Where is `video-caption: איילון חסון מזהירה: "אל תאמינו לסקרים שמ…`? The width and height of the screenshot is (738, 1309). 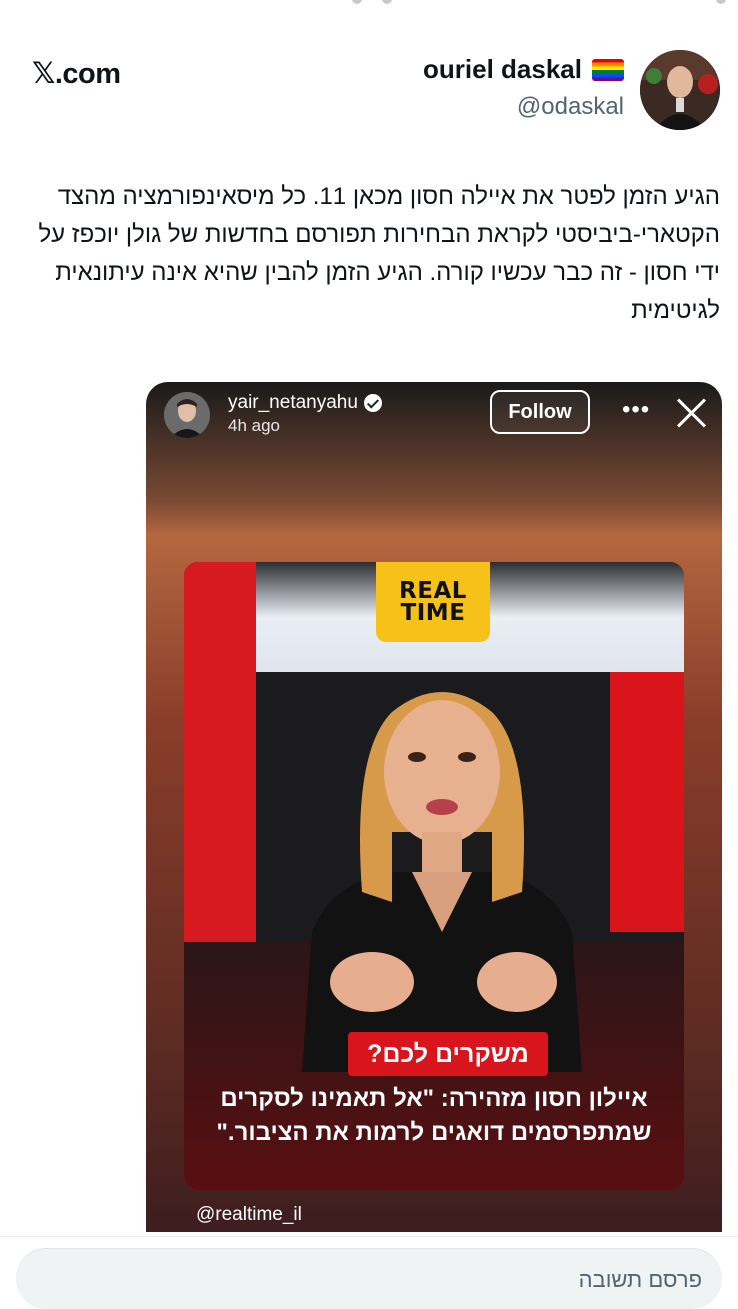 video-caption: איילון חסון מזהירה: "אל תאמינו לסקרים שמ… is located at coordinates (434, 1116).